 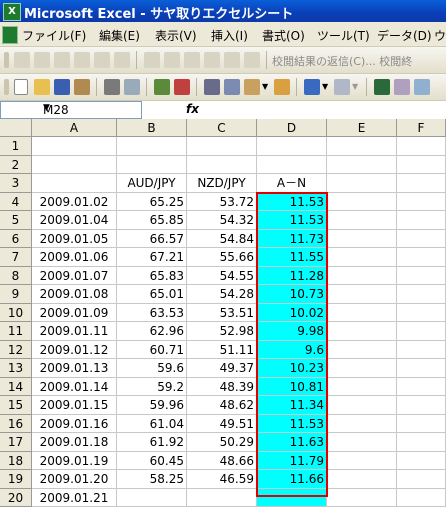 I want to click on select-all-corner, so click(x=16, y=128).